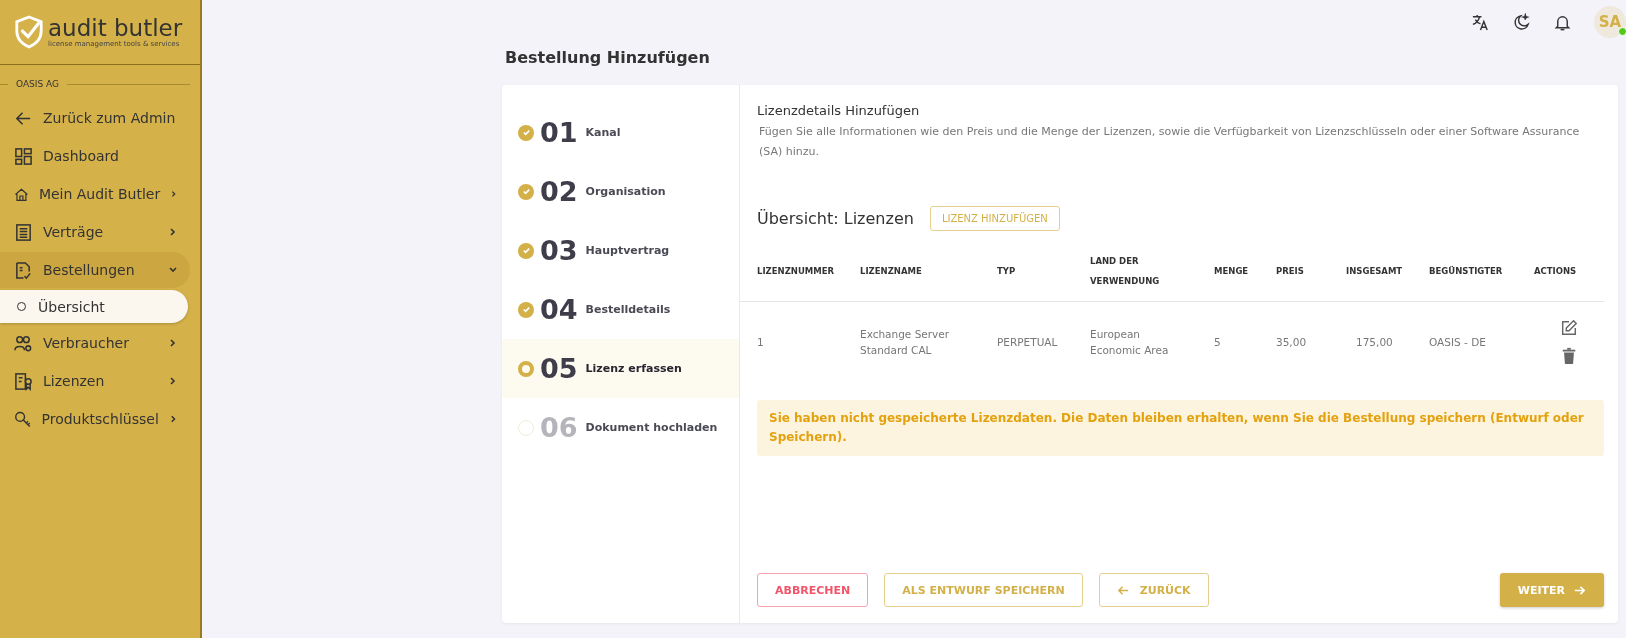  I want to click on column-header: BEGÜNSTIGTER, so click(1466, 271).